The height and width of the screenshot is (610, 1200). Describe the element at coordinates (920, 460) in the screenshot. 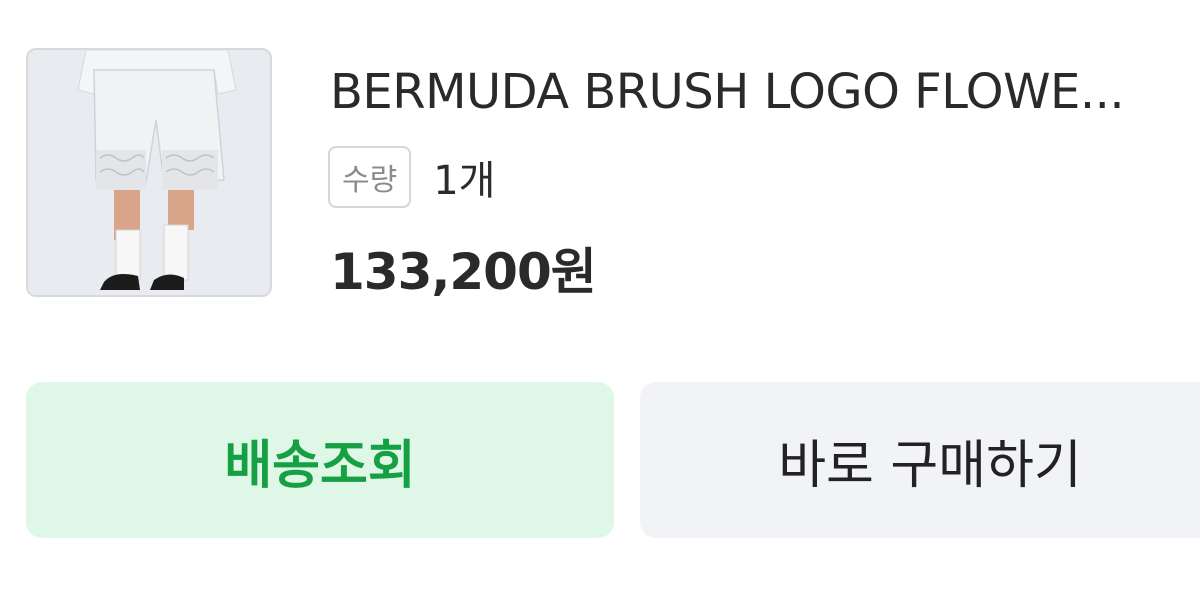

I see `buy-now-button: 바로 구매하기` at that location.